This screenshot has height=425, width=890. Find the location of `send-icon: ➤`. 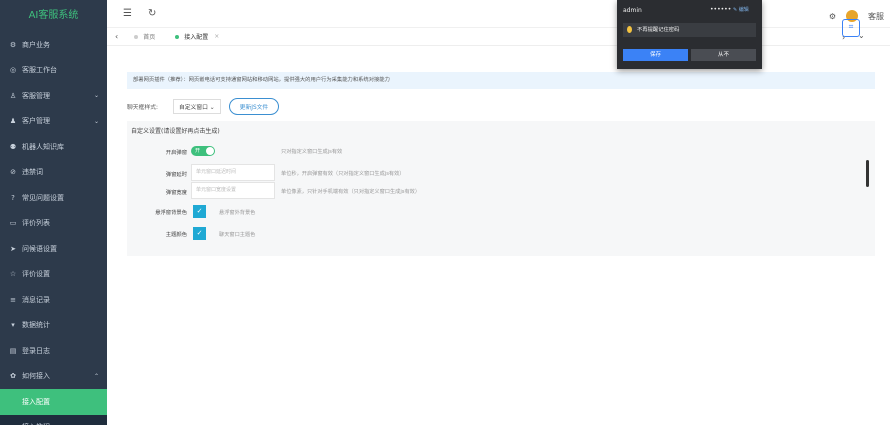

send-icon: ➤ is located at coordinates (13, 248).